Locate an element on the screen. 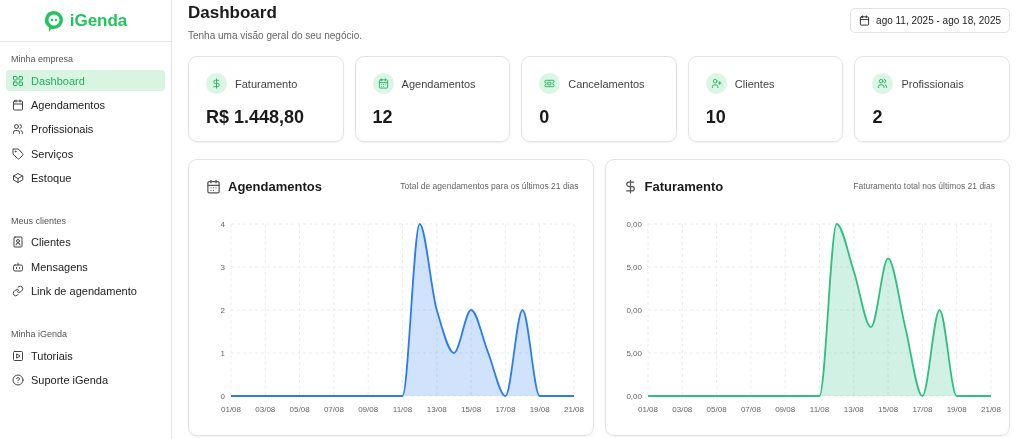  sidebar-item: Clientes is located at coordinates (85, 242).